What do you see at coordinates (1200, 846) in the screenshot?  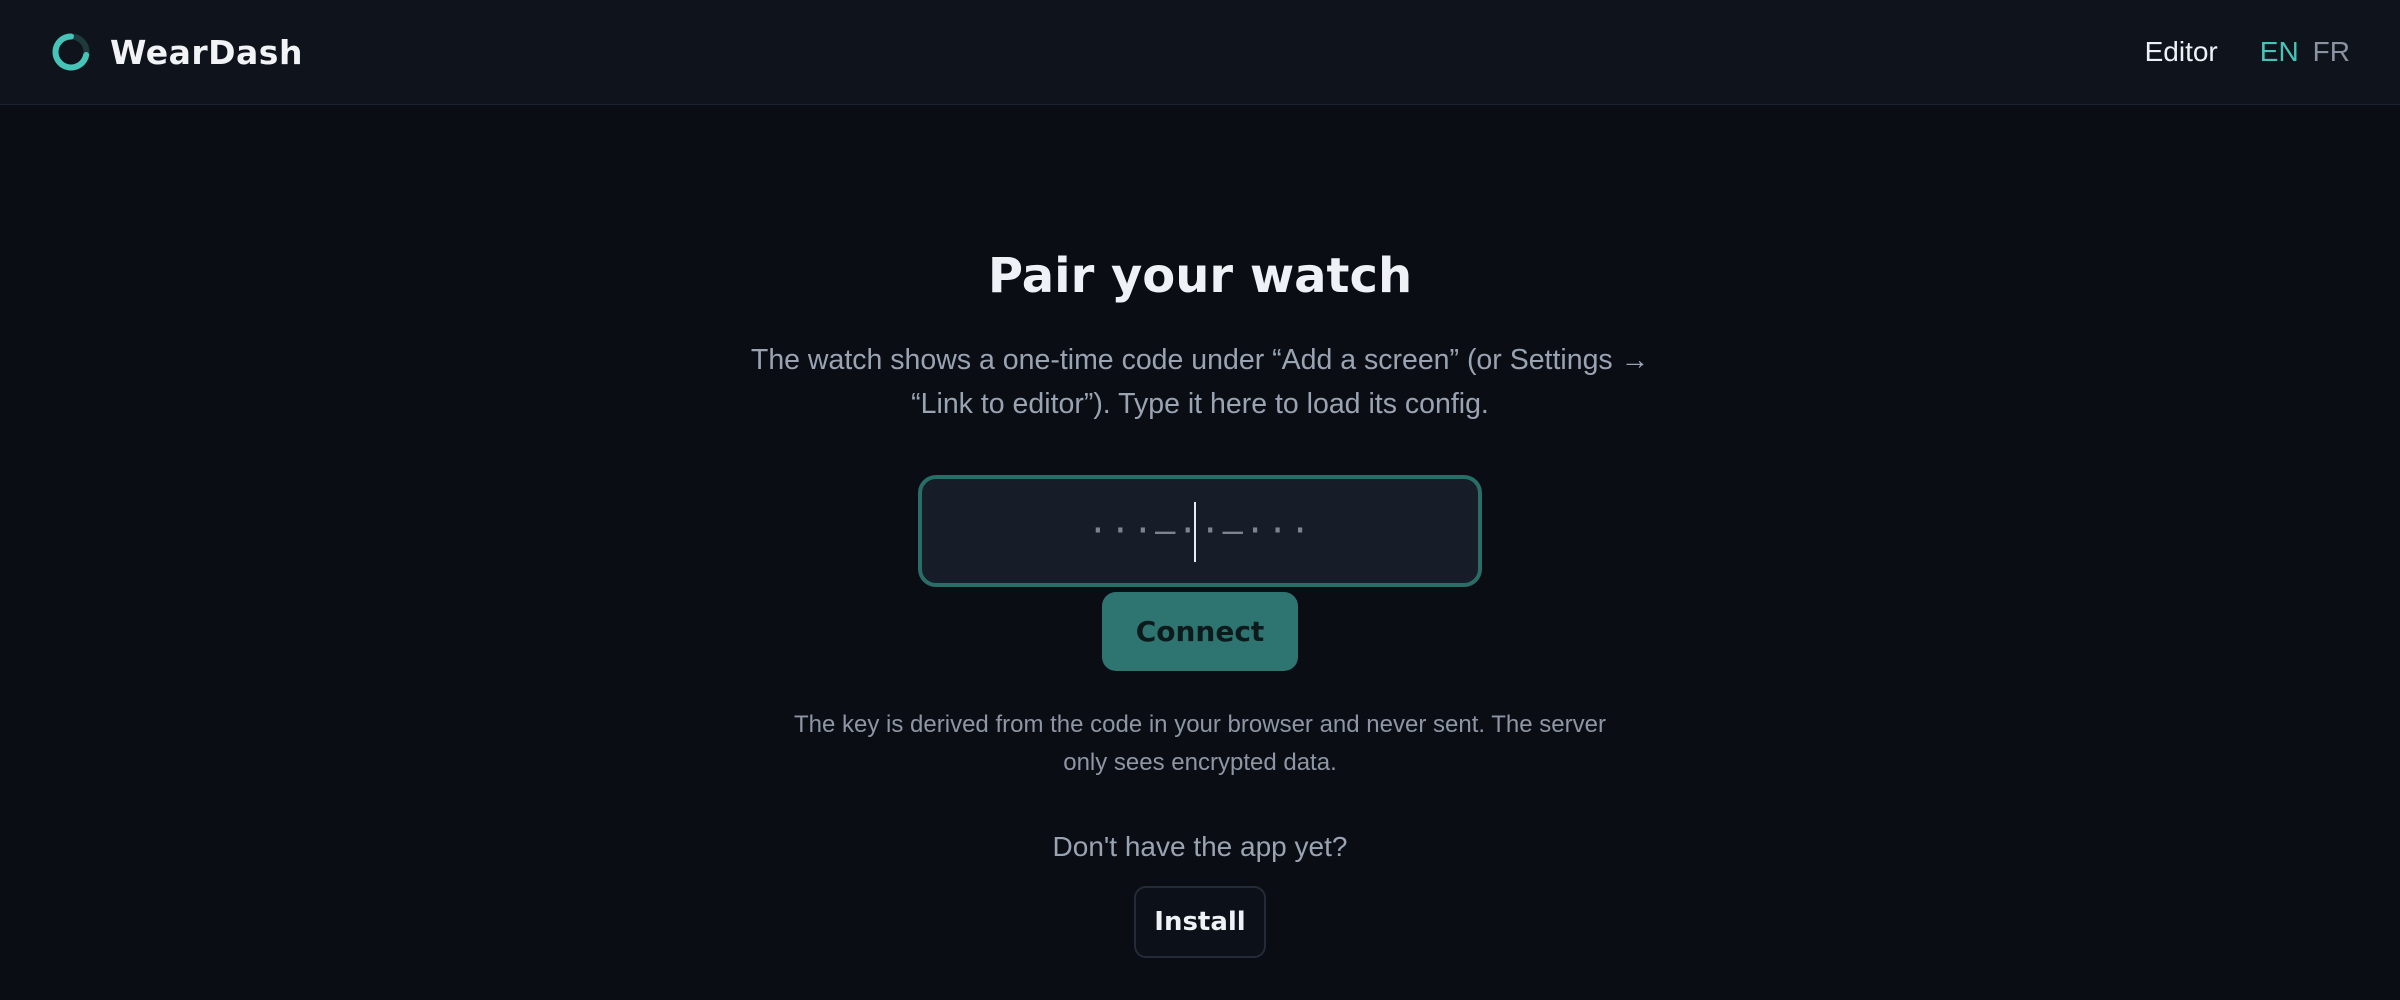 I see `install-prompt: Don't have the app yet?` at bounding box center [1200, 846].